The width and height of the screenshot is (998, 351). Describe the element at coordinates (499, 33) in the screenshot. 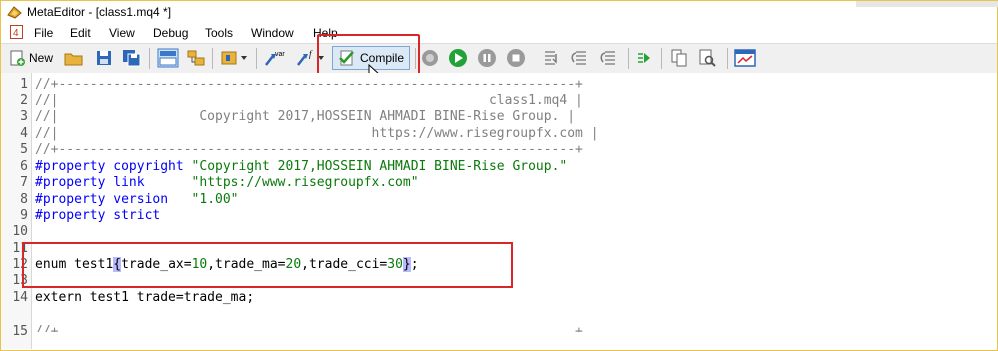

I see `menu-bar: 4 File Edit View Debug Tools Window Help` at that location.